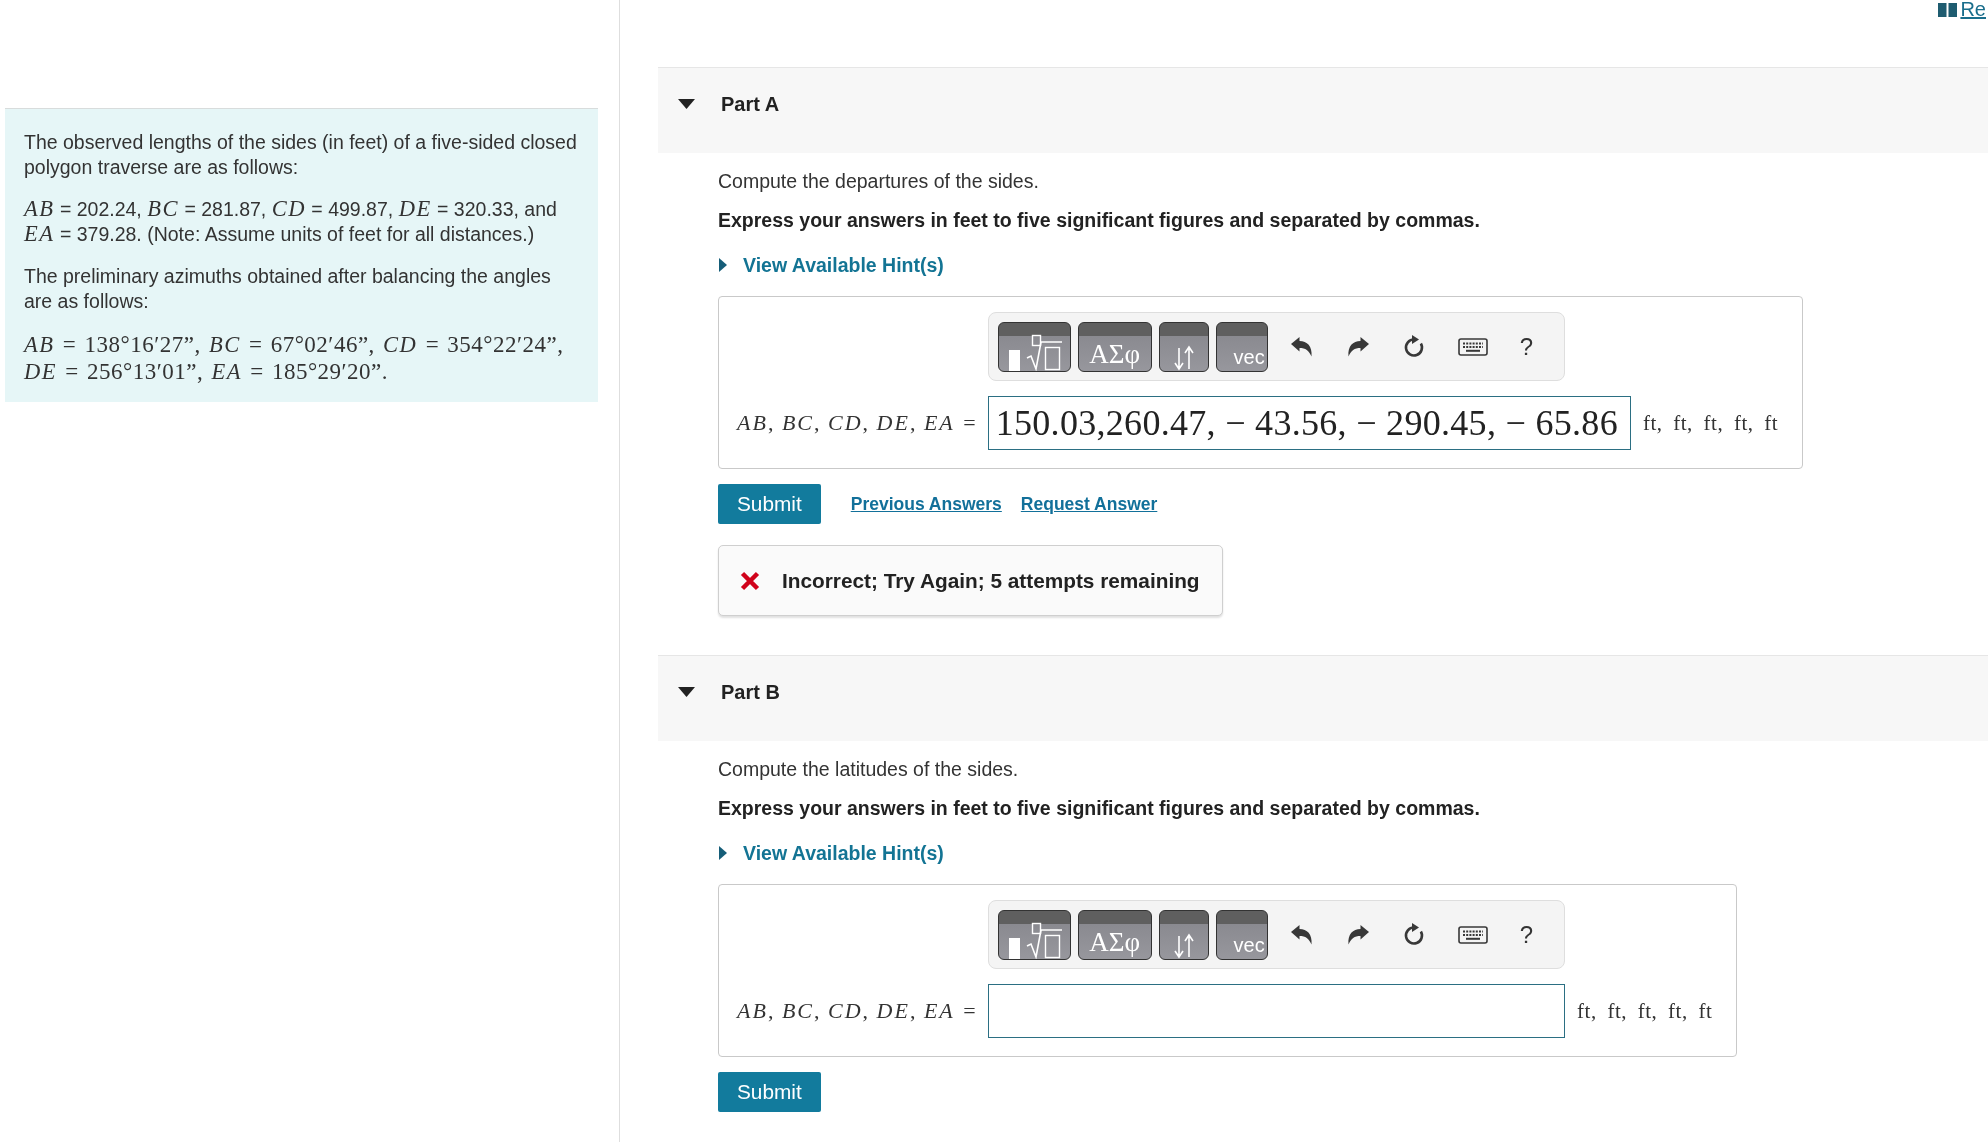 Image resolution: width=1988 pixels, height=1142 pixels. Describe the element at coordinates (301, 154) in the screenshot. I see `problem-text: The observed lengths of the sides (in feet) of a five-sided closed polygon traverse are as follows:` at that location.